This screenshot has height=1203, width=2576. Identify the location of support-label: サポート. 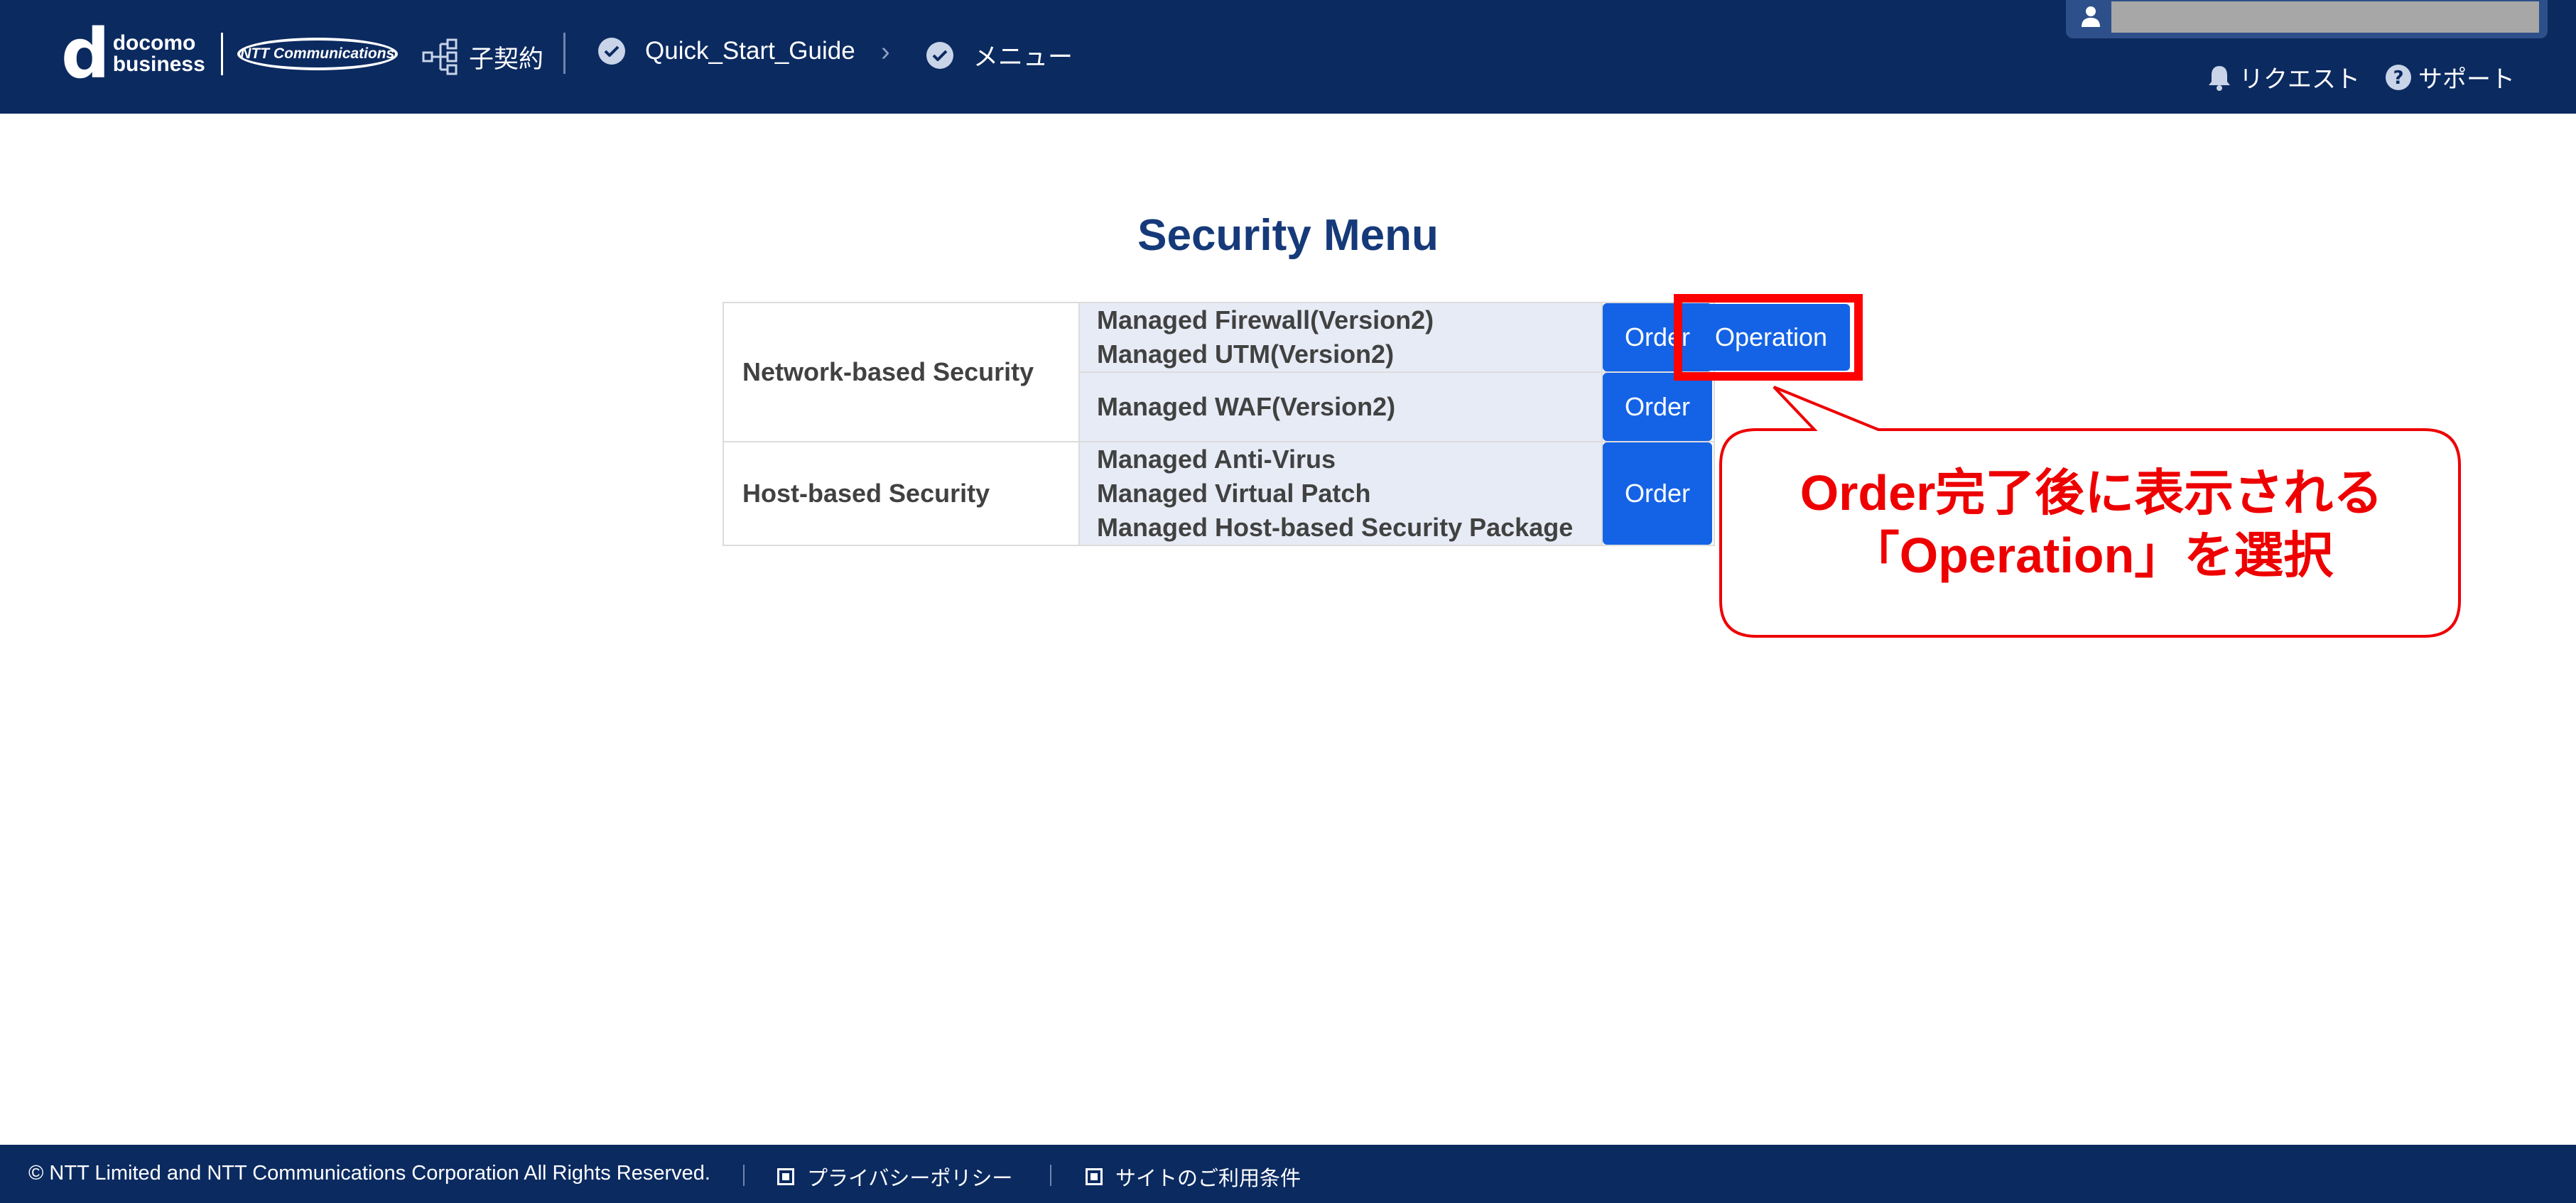
(2466, 79).